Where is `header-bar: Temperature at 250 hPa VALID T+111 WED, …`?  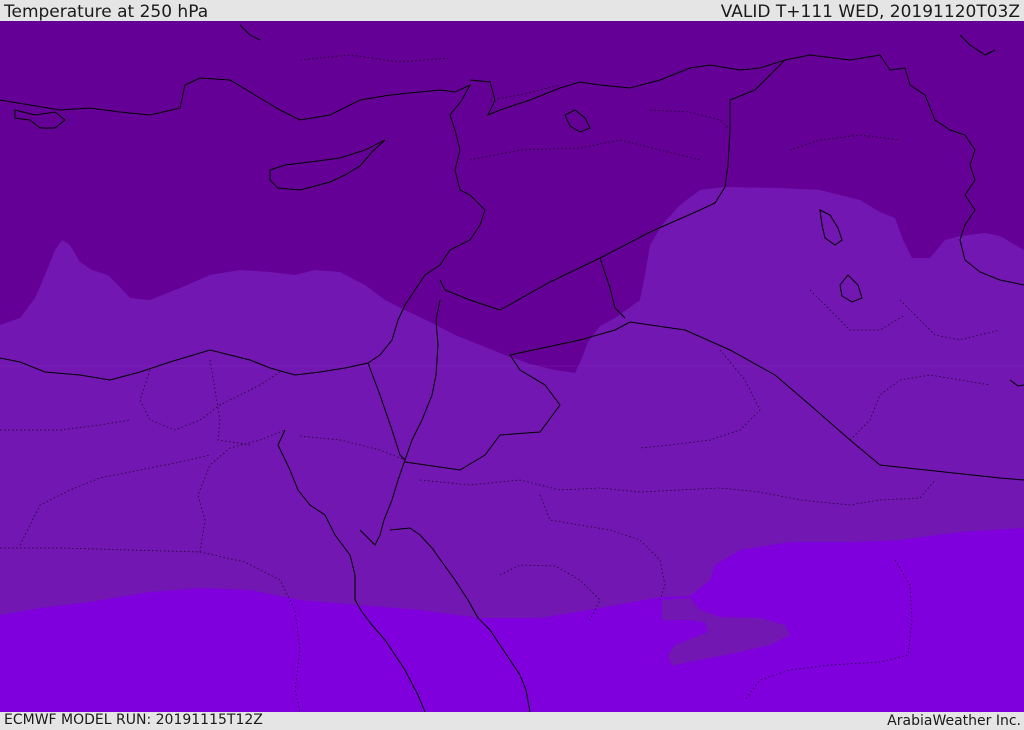
header-bar: Temperature at 250 hPa VALID T+111 WED, … is located at coordinates (512, 11).